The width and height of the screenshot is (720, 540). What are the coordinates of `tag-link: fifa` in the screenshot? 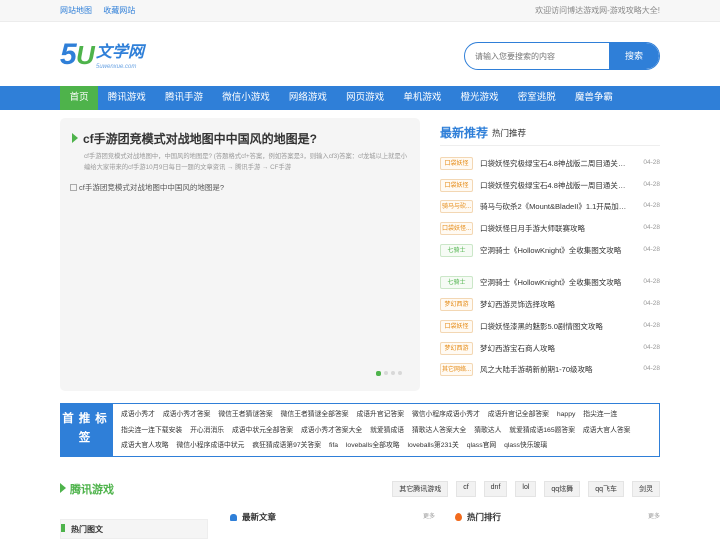 It's located at (333, 445).